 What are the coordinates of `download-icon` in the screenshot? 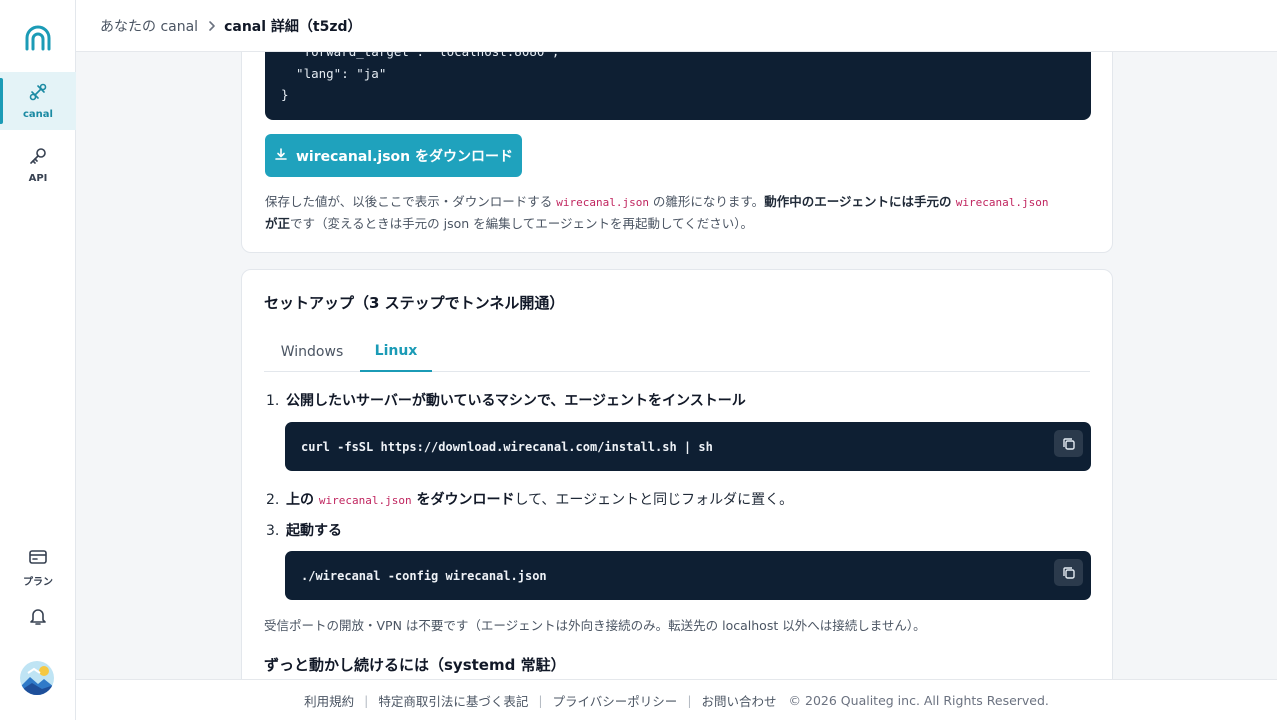 It's located at (281, 156).